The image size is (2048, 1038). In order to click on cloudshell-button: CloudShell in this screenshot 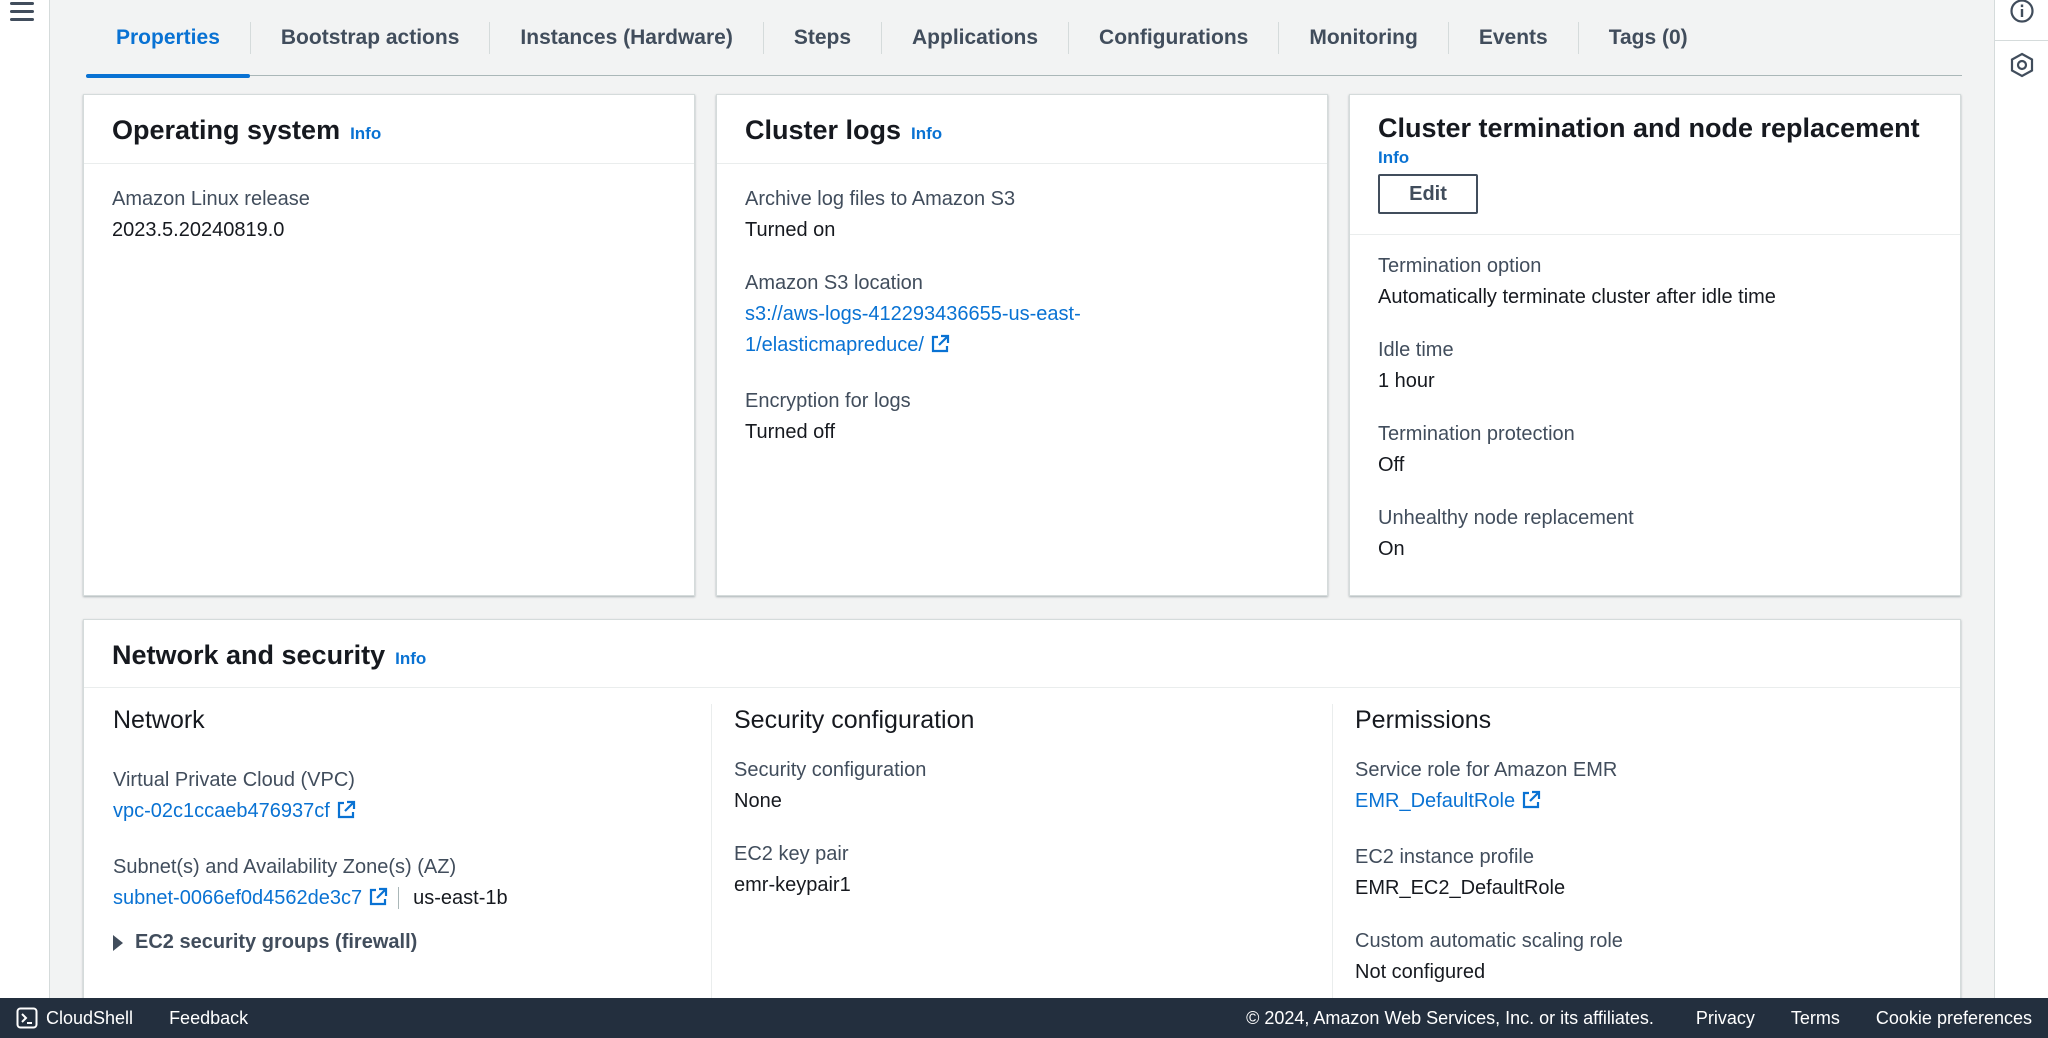, I will do `click(74, 1018)`.